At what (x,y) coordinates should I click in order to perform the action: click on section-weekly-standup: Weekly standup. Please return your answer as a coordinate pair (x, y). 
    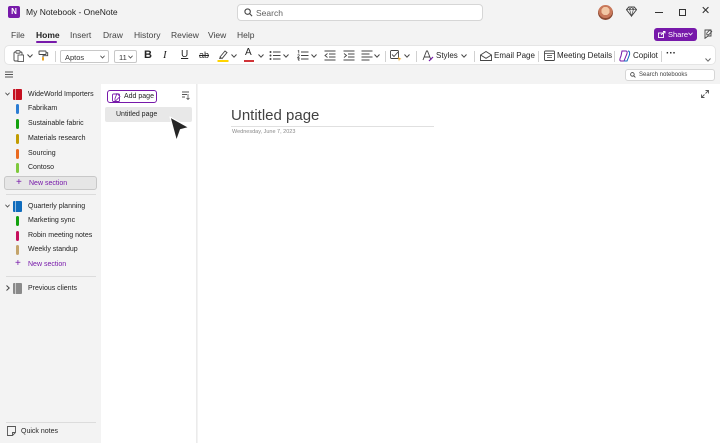
    Looking at the image, I should click on (50, 250).